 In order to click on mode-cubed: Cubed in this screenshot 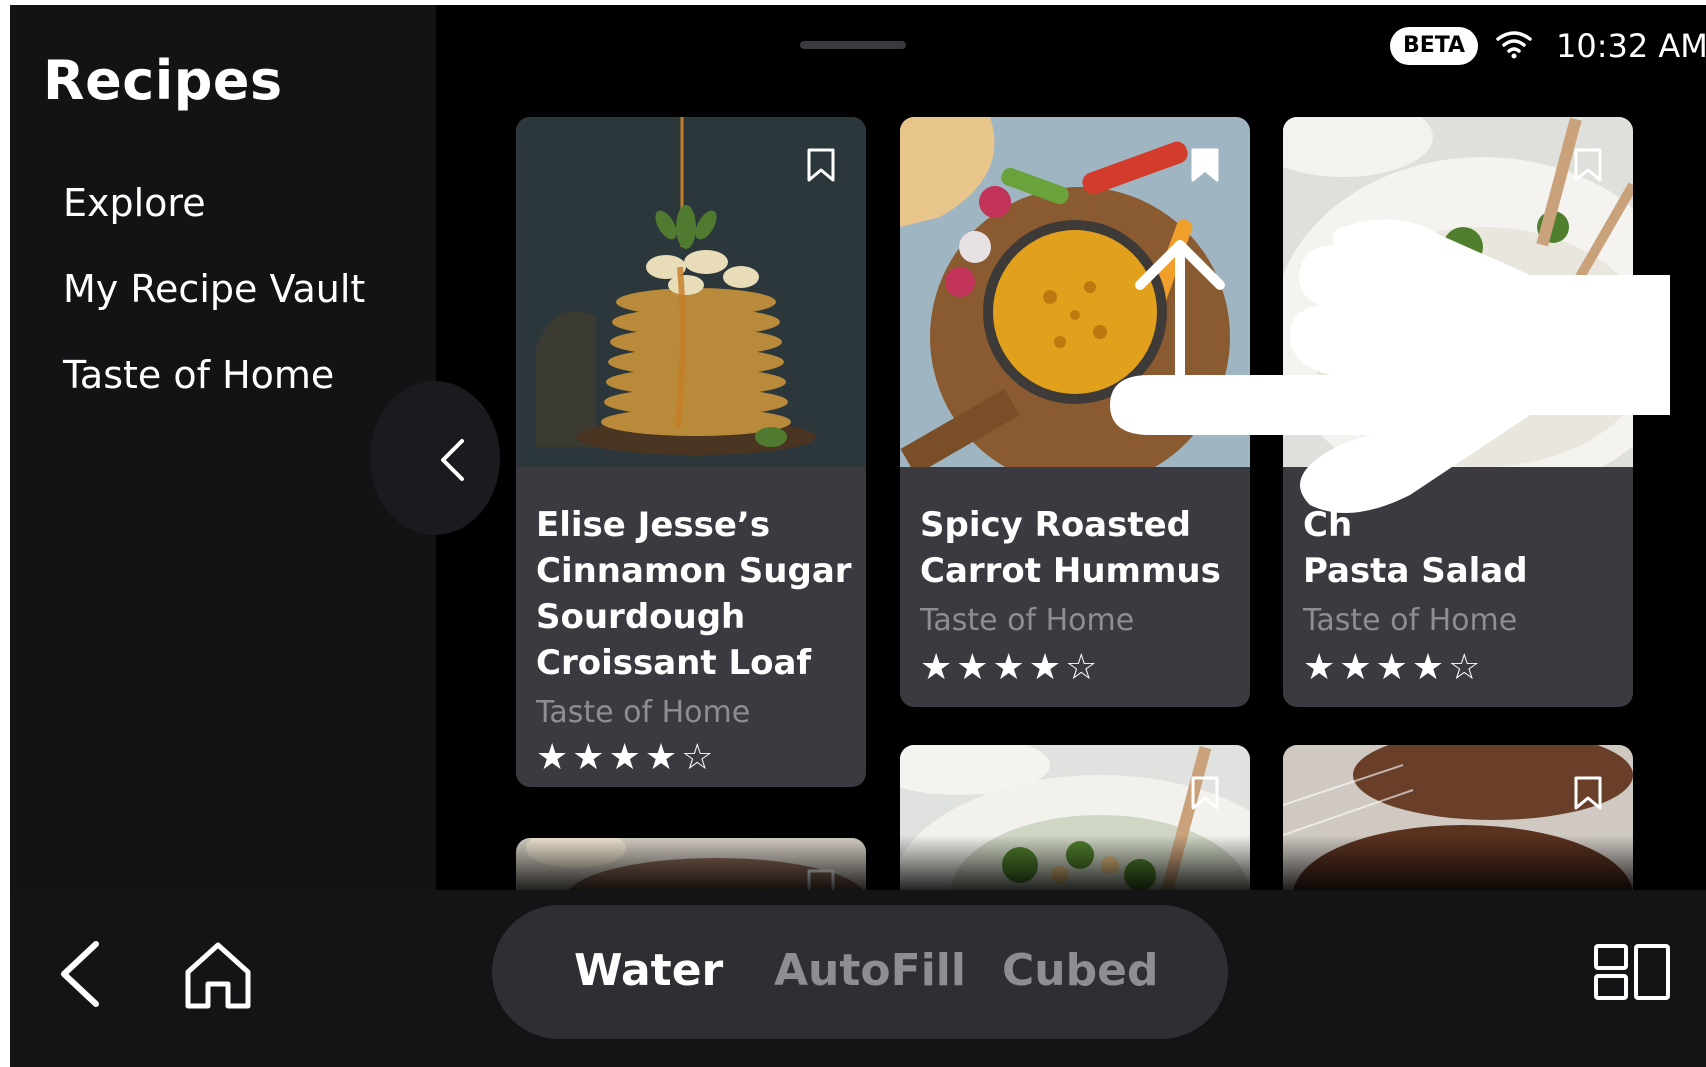, I will do `click(1080, 970)`.